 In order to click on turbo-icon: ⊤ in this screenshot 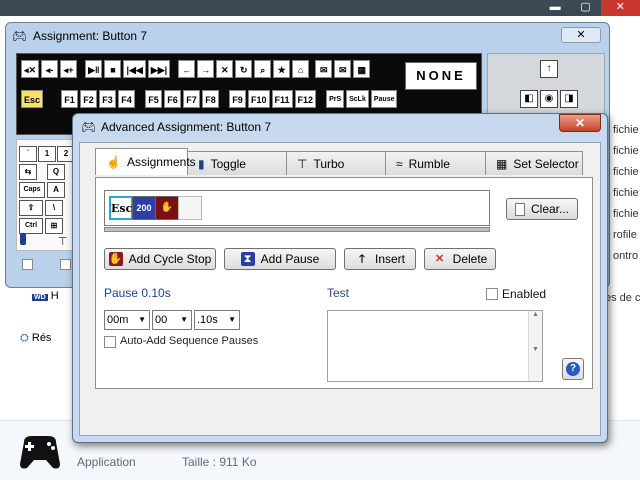, I will do `click(302, 163)`.